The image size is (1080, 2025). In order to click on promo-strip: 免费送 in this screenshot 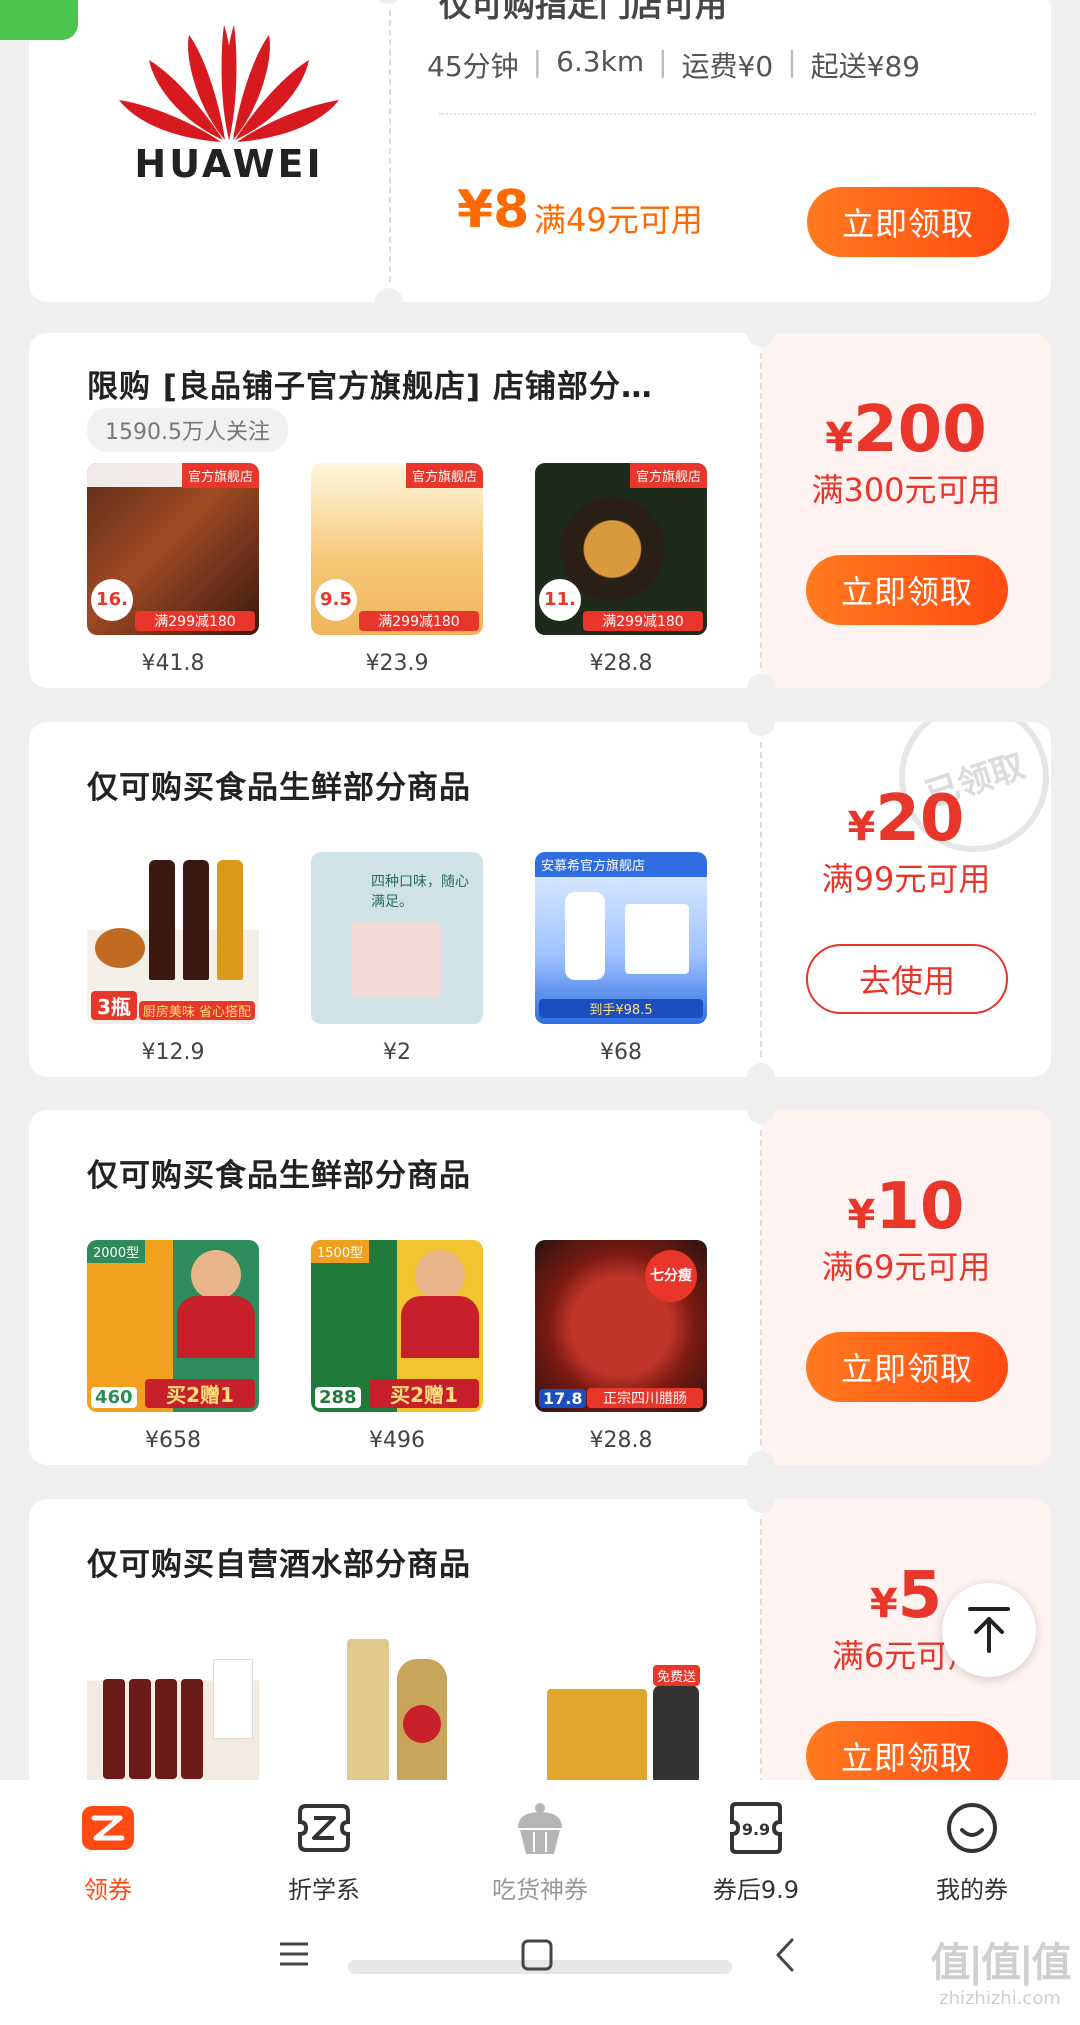, I will do `click(677, 1675)`.